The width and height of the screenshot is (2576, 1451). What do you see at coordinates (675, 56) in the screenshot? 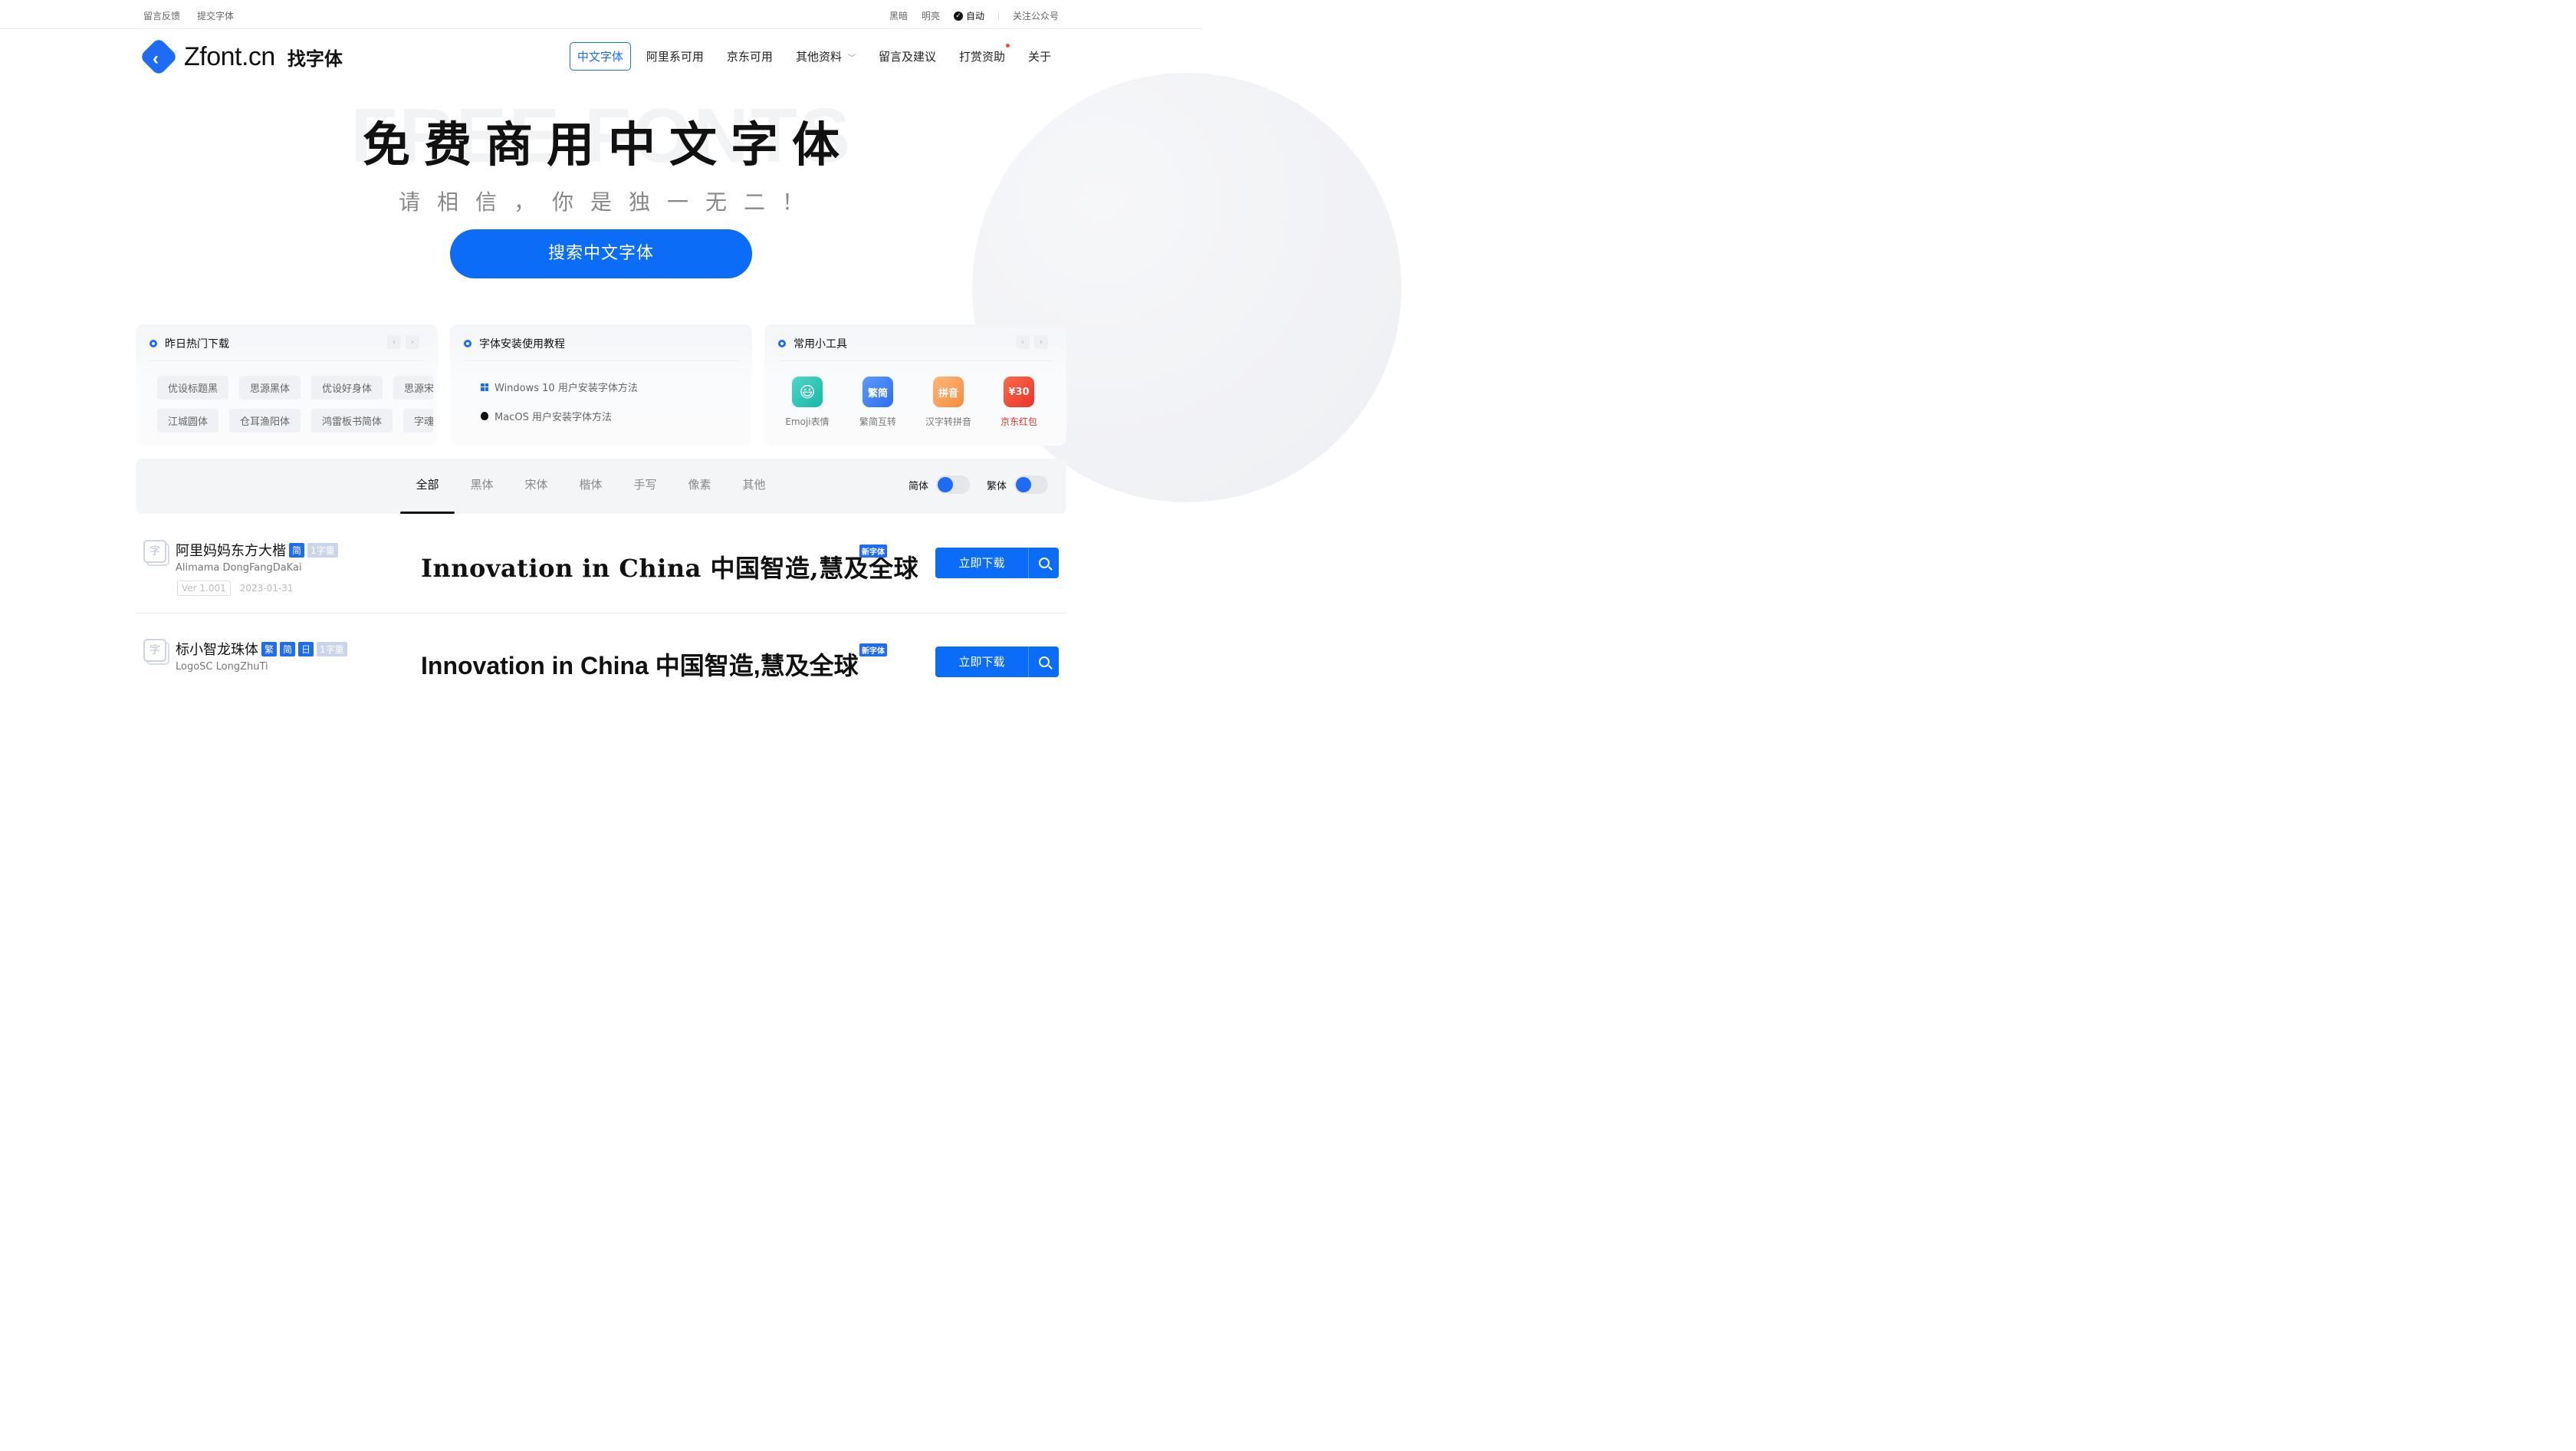
I see `nav-ali-usable: 阿里系可用` at bounding box center [675, 56].